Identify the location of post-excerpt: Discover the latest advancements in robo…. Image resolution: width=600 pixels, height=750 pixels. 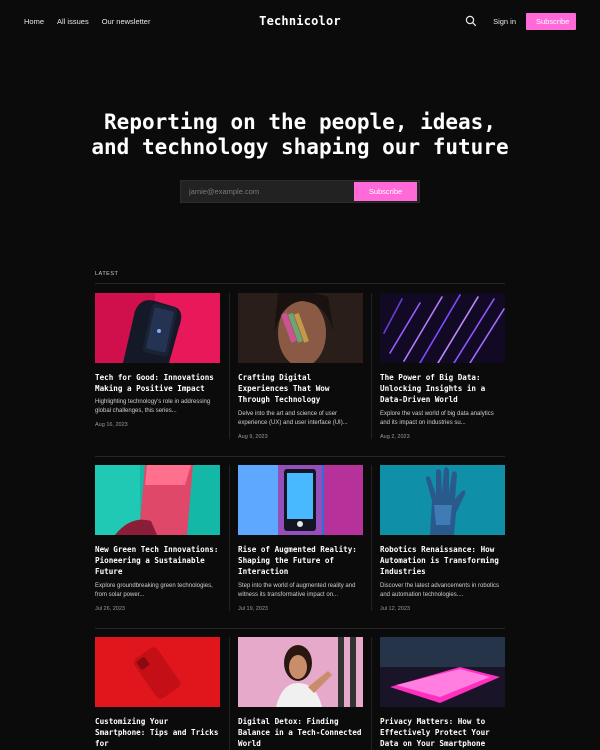
(440, 590).